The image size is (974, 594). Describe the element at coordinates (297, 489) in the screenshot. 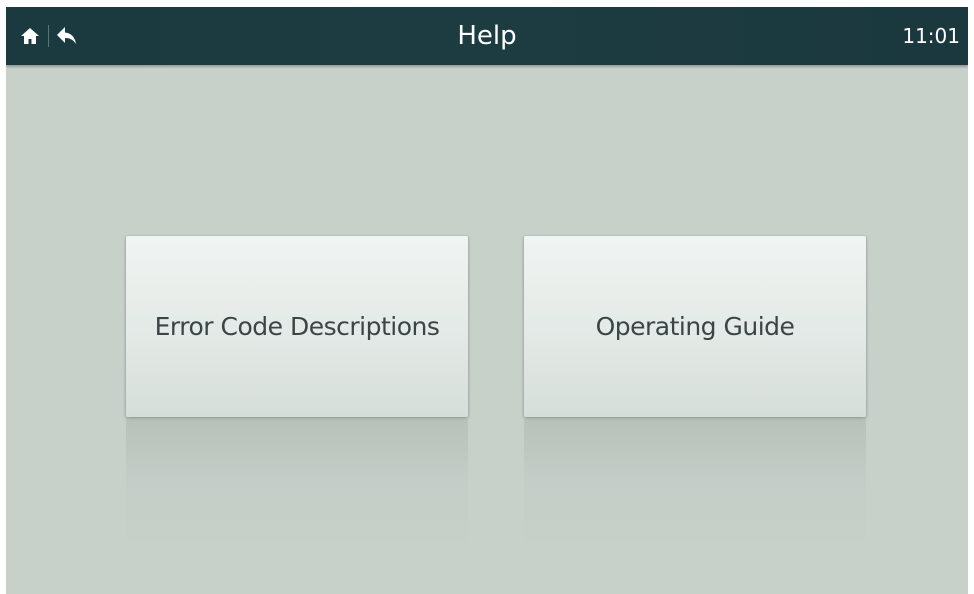

I see `error-code-button-reflection` at that location.